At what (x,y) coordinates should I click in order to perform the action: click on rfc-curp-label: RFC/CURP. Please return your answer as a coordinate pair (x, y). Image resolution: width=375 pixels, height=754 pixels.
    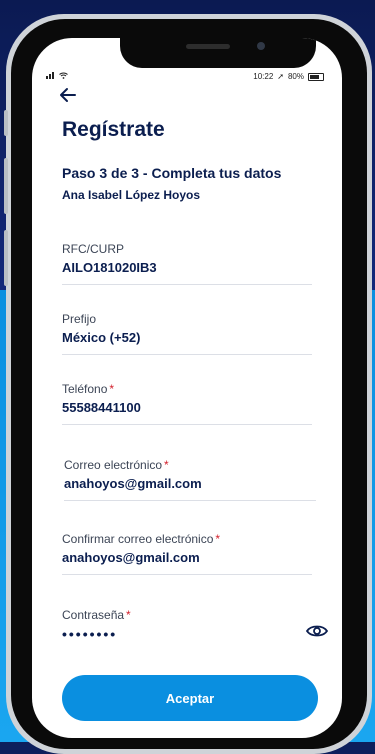
    Looking at the image, I should click on (93, 249).